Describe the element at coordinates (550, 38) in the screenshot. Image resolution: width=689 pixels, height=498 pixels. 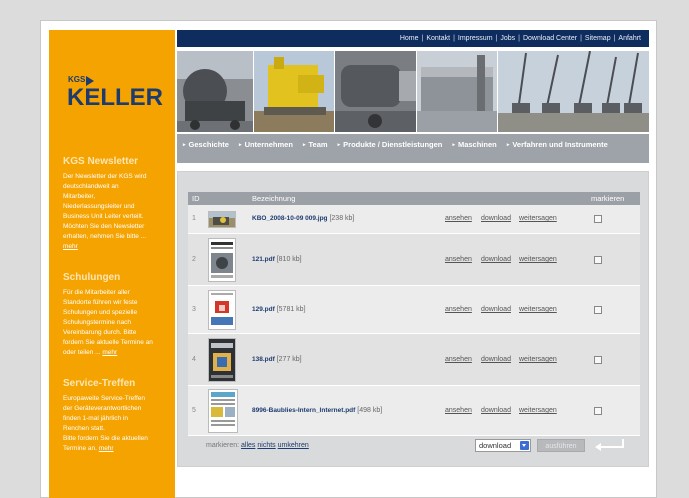
I see `topnav-download-center: Download Center` at that location.